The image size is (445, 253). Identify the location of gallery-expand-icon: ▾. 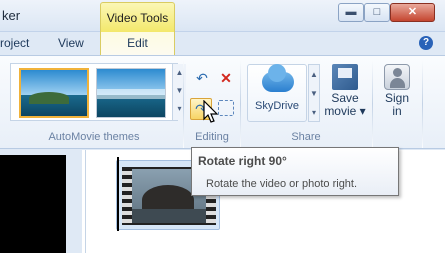
(179, 109).